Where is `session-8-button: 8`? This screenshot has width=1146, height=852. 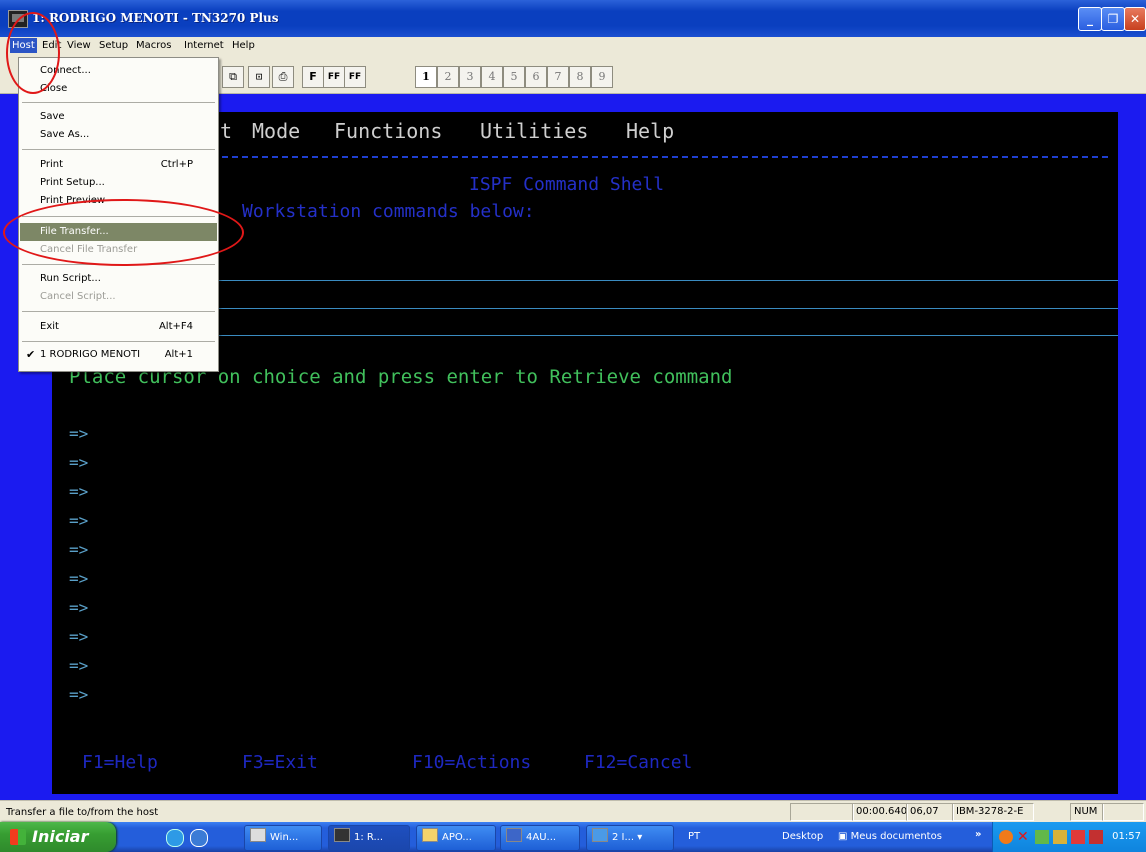 session-8-button: 8 is located at coordinates (580, 77).